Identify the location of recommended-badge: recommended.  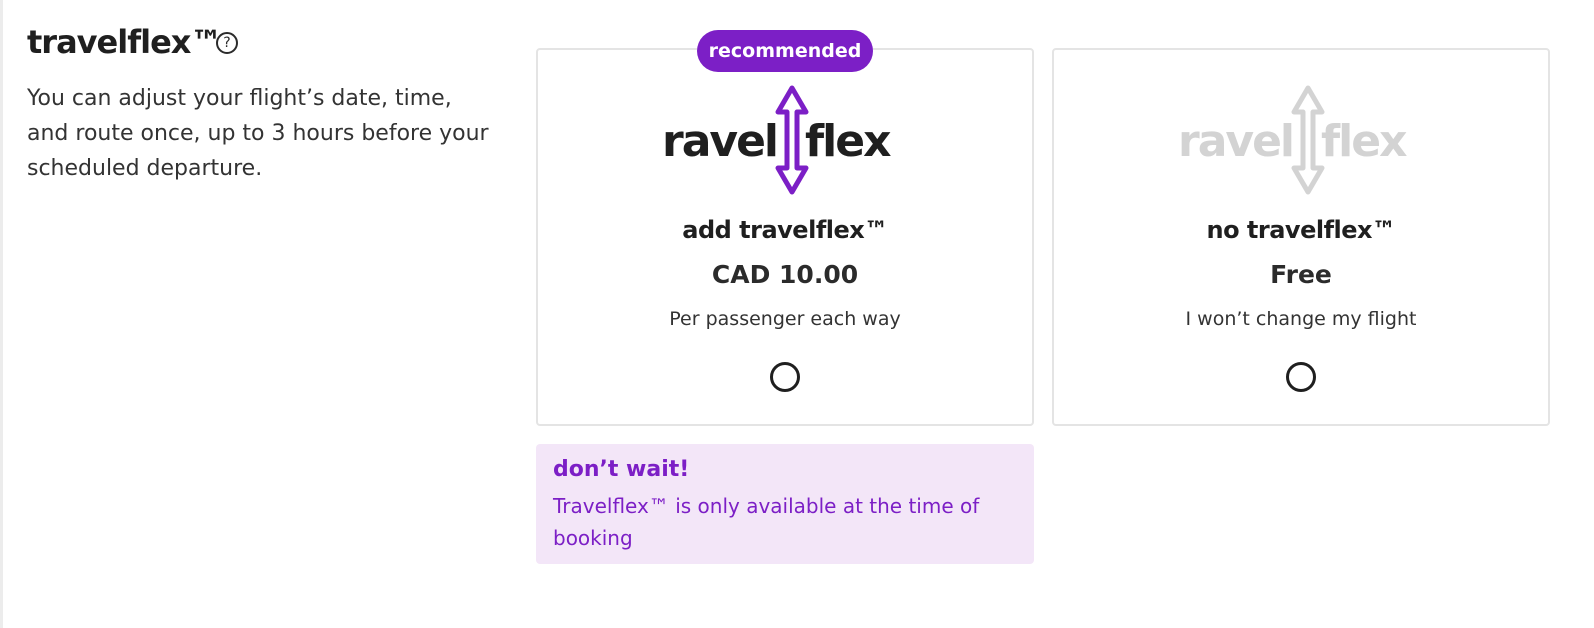
(785, 51).